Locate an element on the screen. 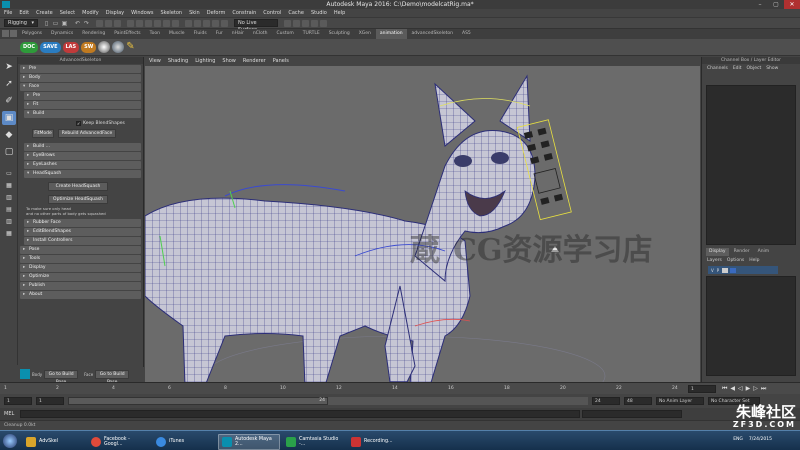 Image resolution: width=800 pixels, height=450 pixels. ipr-icon is located at coordinates (305, 23).